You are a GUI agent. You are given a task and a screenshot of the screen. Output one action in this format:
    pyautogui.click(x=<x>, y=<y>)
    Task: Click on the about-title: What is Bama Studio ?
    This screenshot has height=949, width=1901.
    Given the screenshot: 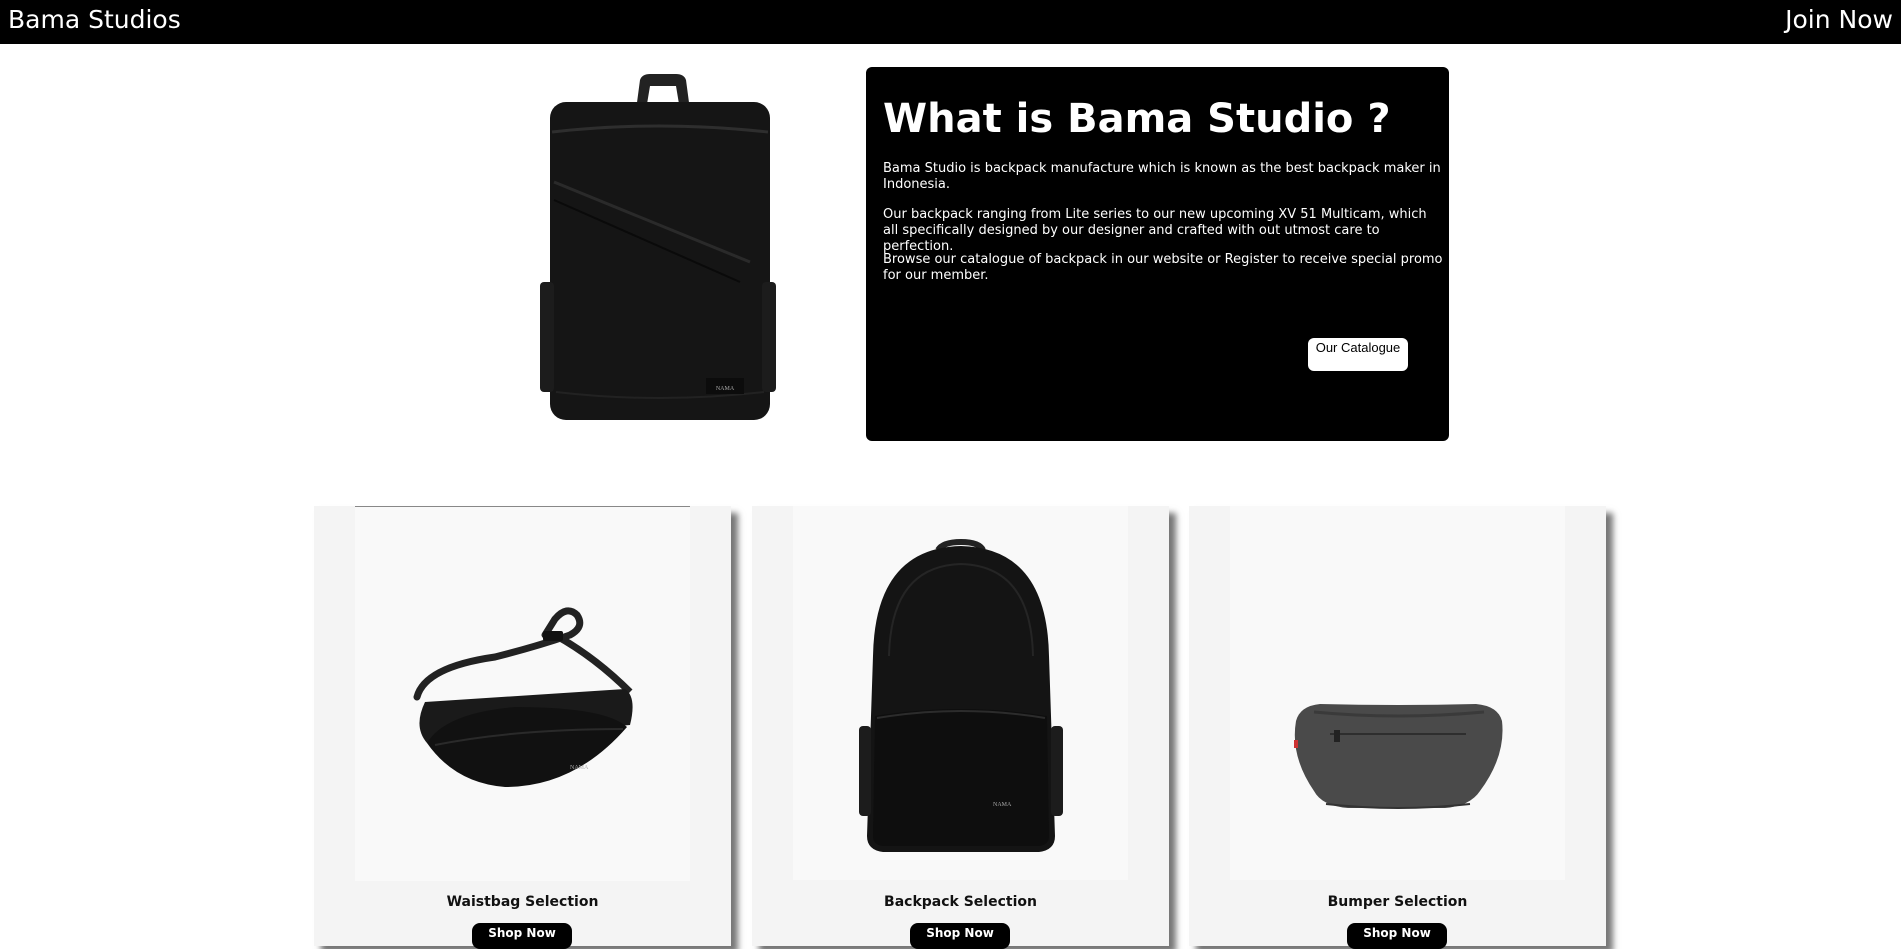 What is the action you would take?
    pyautogui.click(x=1137, y=119)
    